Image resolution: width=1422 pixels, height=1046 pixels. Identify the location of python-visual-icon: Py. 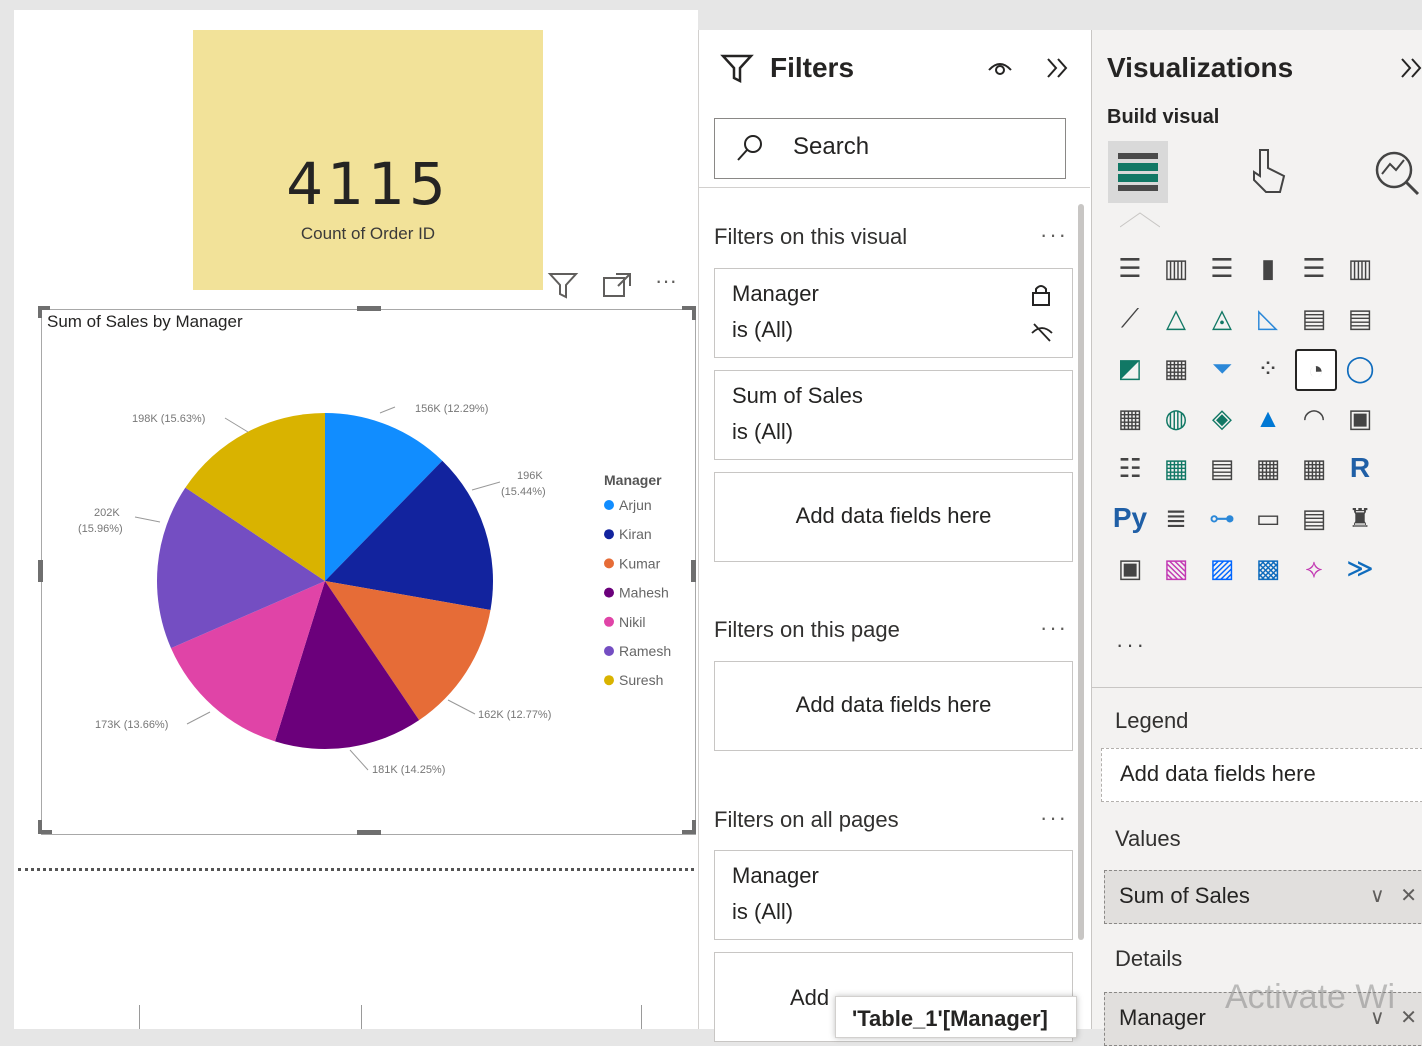
(1130, 518).